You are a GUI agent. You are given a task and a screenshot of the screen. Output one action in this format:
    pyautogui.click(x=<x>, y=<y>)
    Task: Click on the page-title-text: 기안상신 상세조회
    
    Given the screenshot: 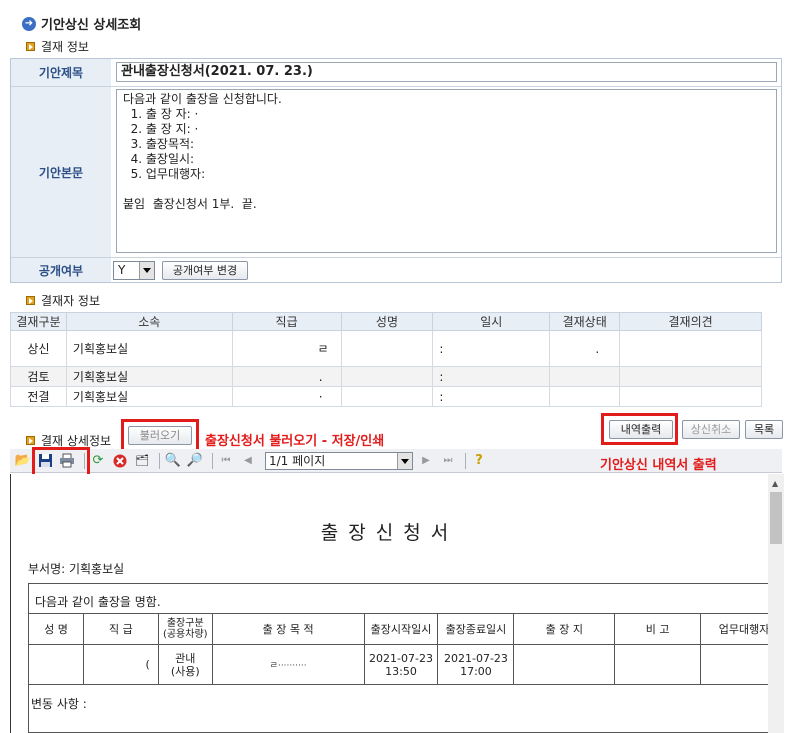 What is the action you would take?
    pyautogui.click(x=91, y=25)
    